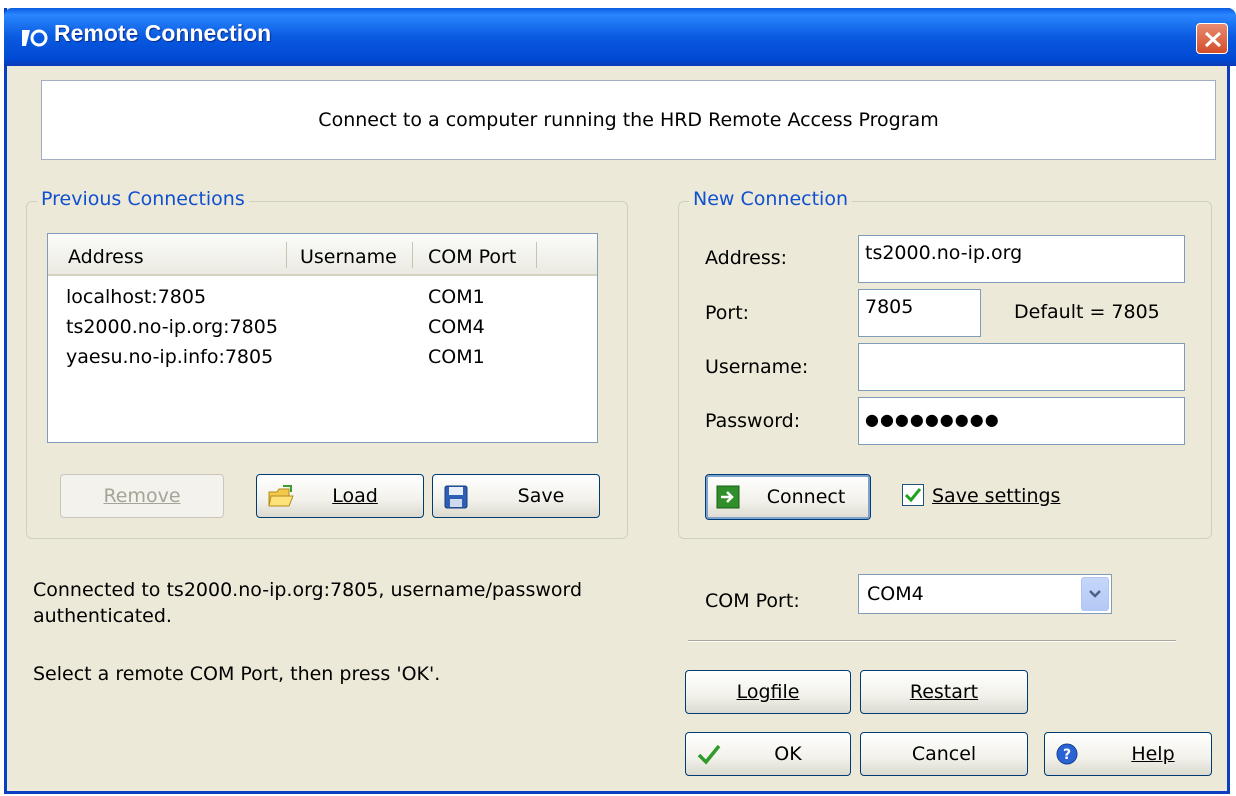 This screenshot has width=1236, height=796. What do you see at coordinates (919, 313) in the screenshot?
I see `port-field: 7805` at bounding box center [919, 313].